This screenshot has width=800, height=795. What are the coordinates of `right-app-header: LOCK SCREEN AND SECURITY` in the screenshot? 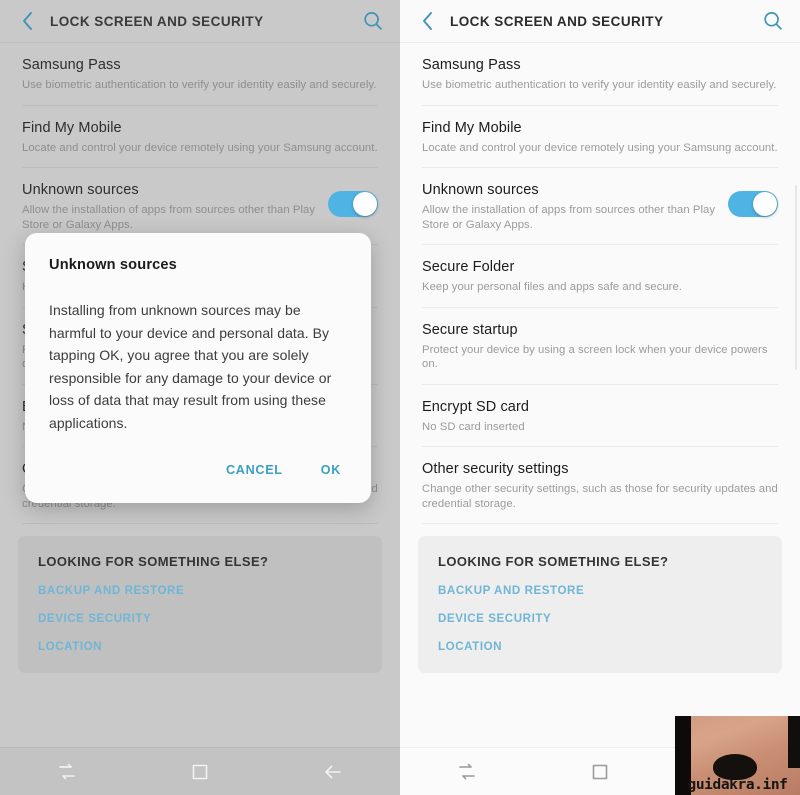 It's located at (600, 21).